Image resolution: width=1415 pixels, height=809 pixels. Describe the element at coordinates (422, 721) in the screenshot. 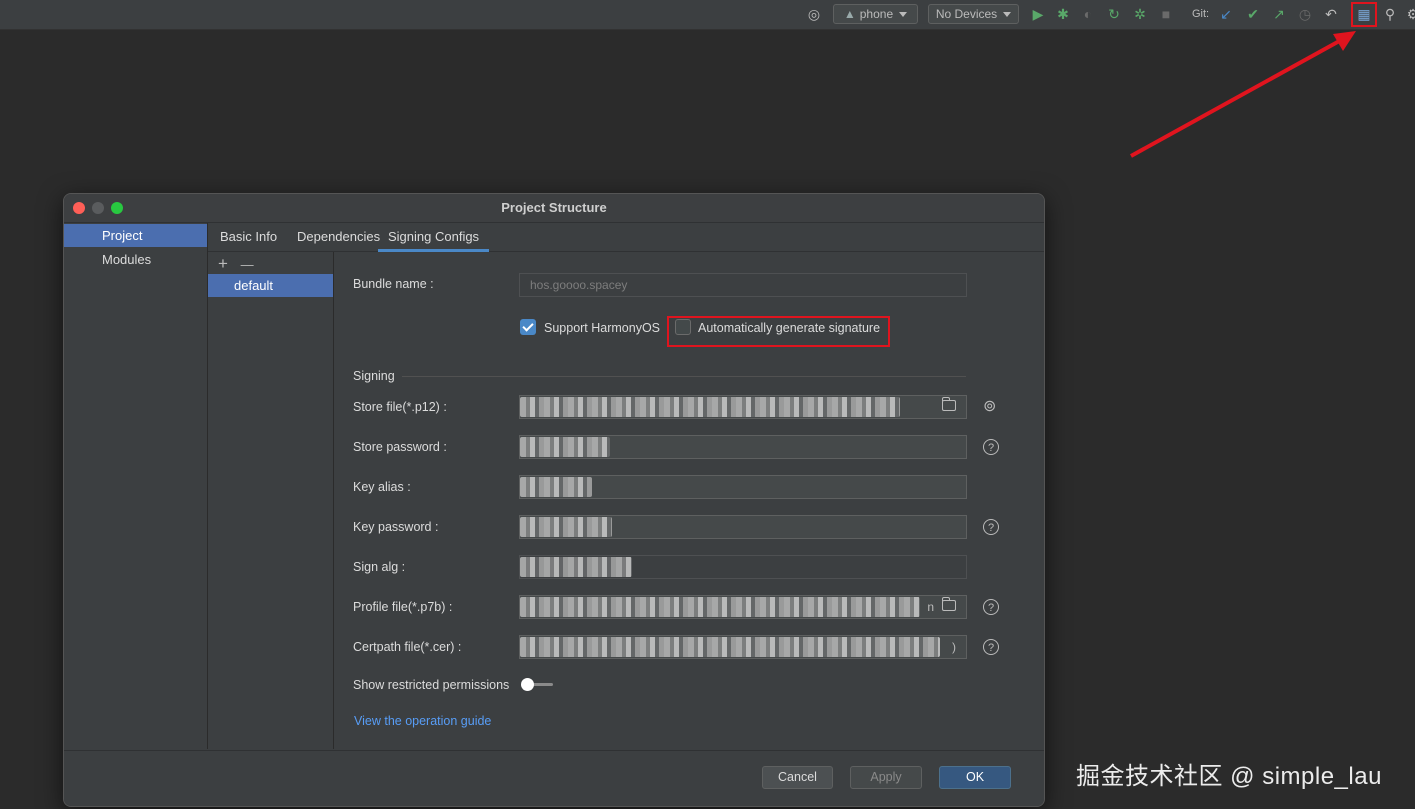

I see `operation-guide-link: View the operation guide` at that location.